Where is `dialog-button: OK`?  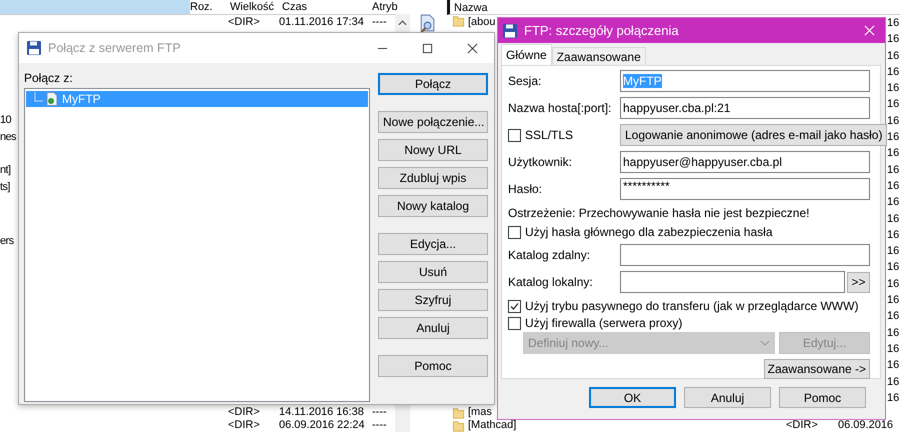 dialog-button: OK is located at coordinates (632, 397).